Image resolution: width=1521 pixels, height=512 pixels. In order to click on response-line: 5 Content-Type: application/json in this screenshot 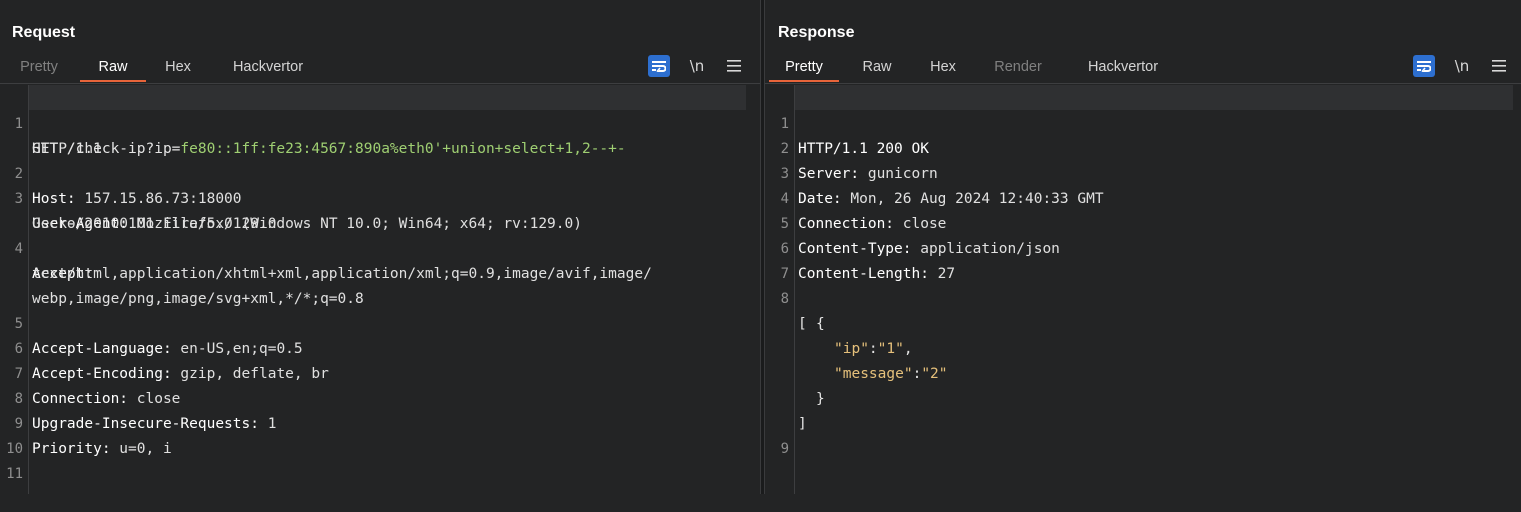, I will do `click(1143, 222)`.